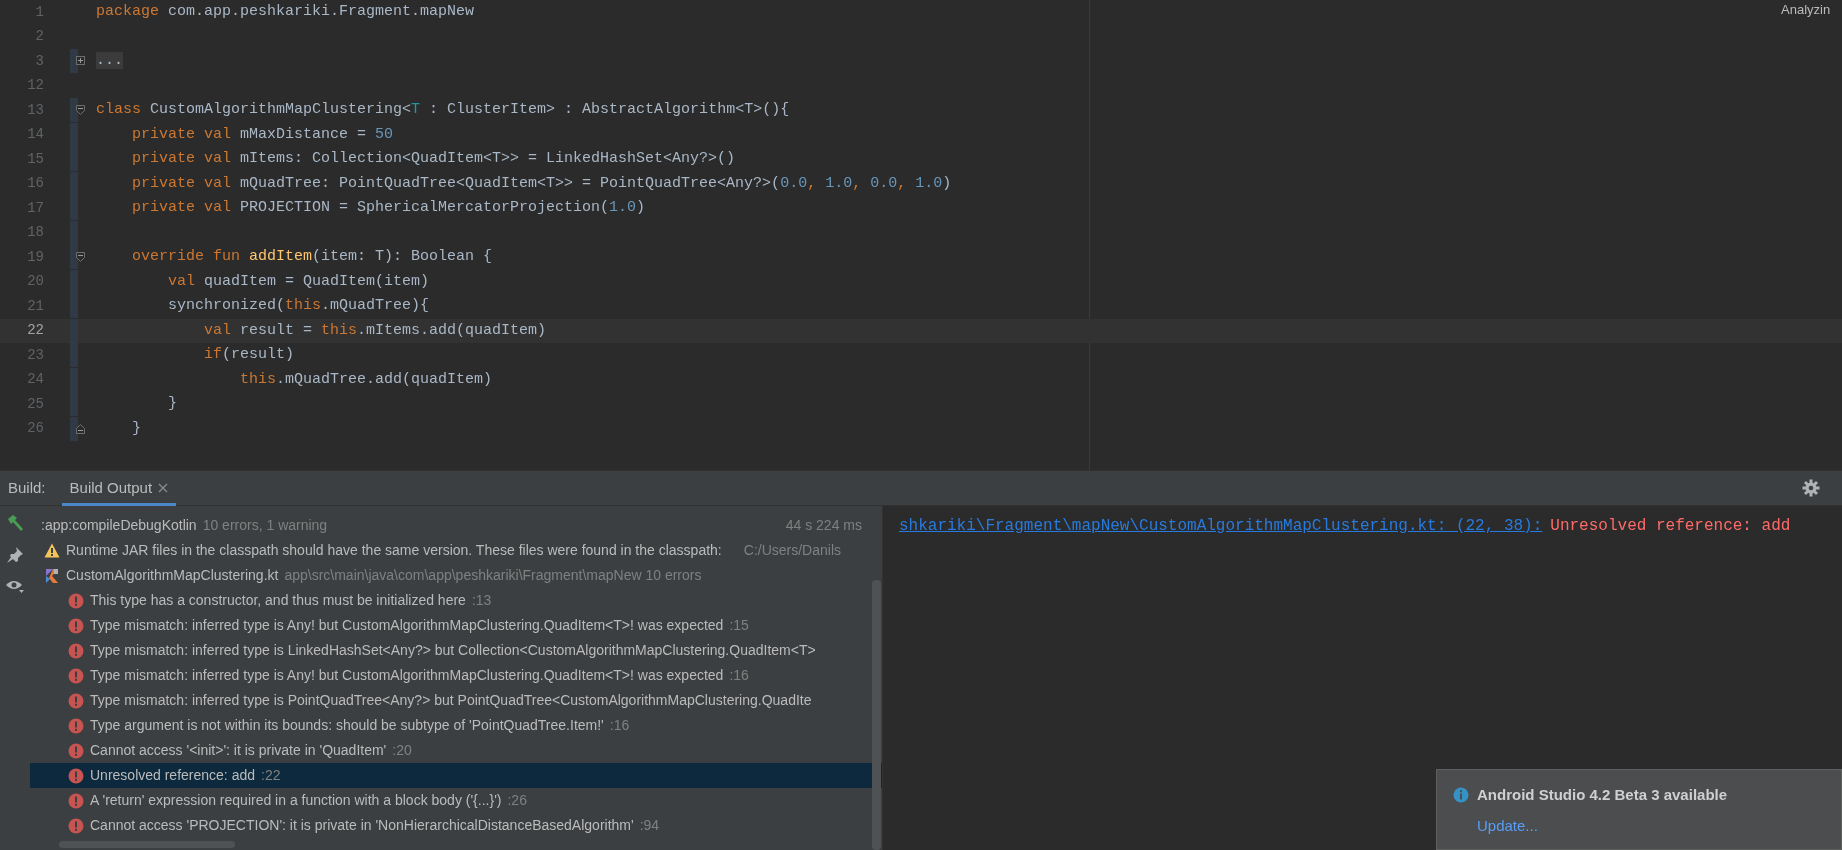  Describe the element at coordinates (517, 800) in the screenshot. I see `line-reference: :26` at that location.